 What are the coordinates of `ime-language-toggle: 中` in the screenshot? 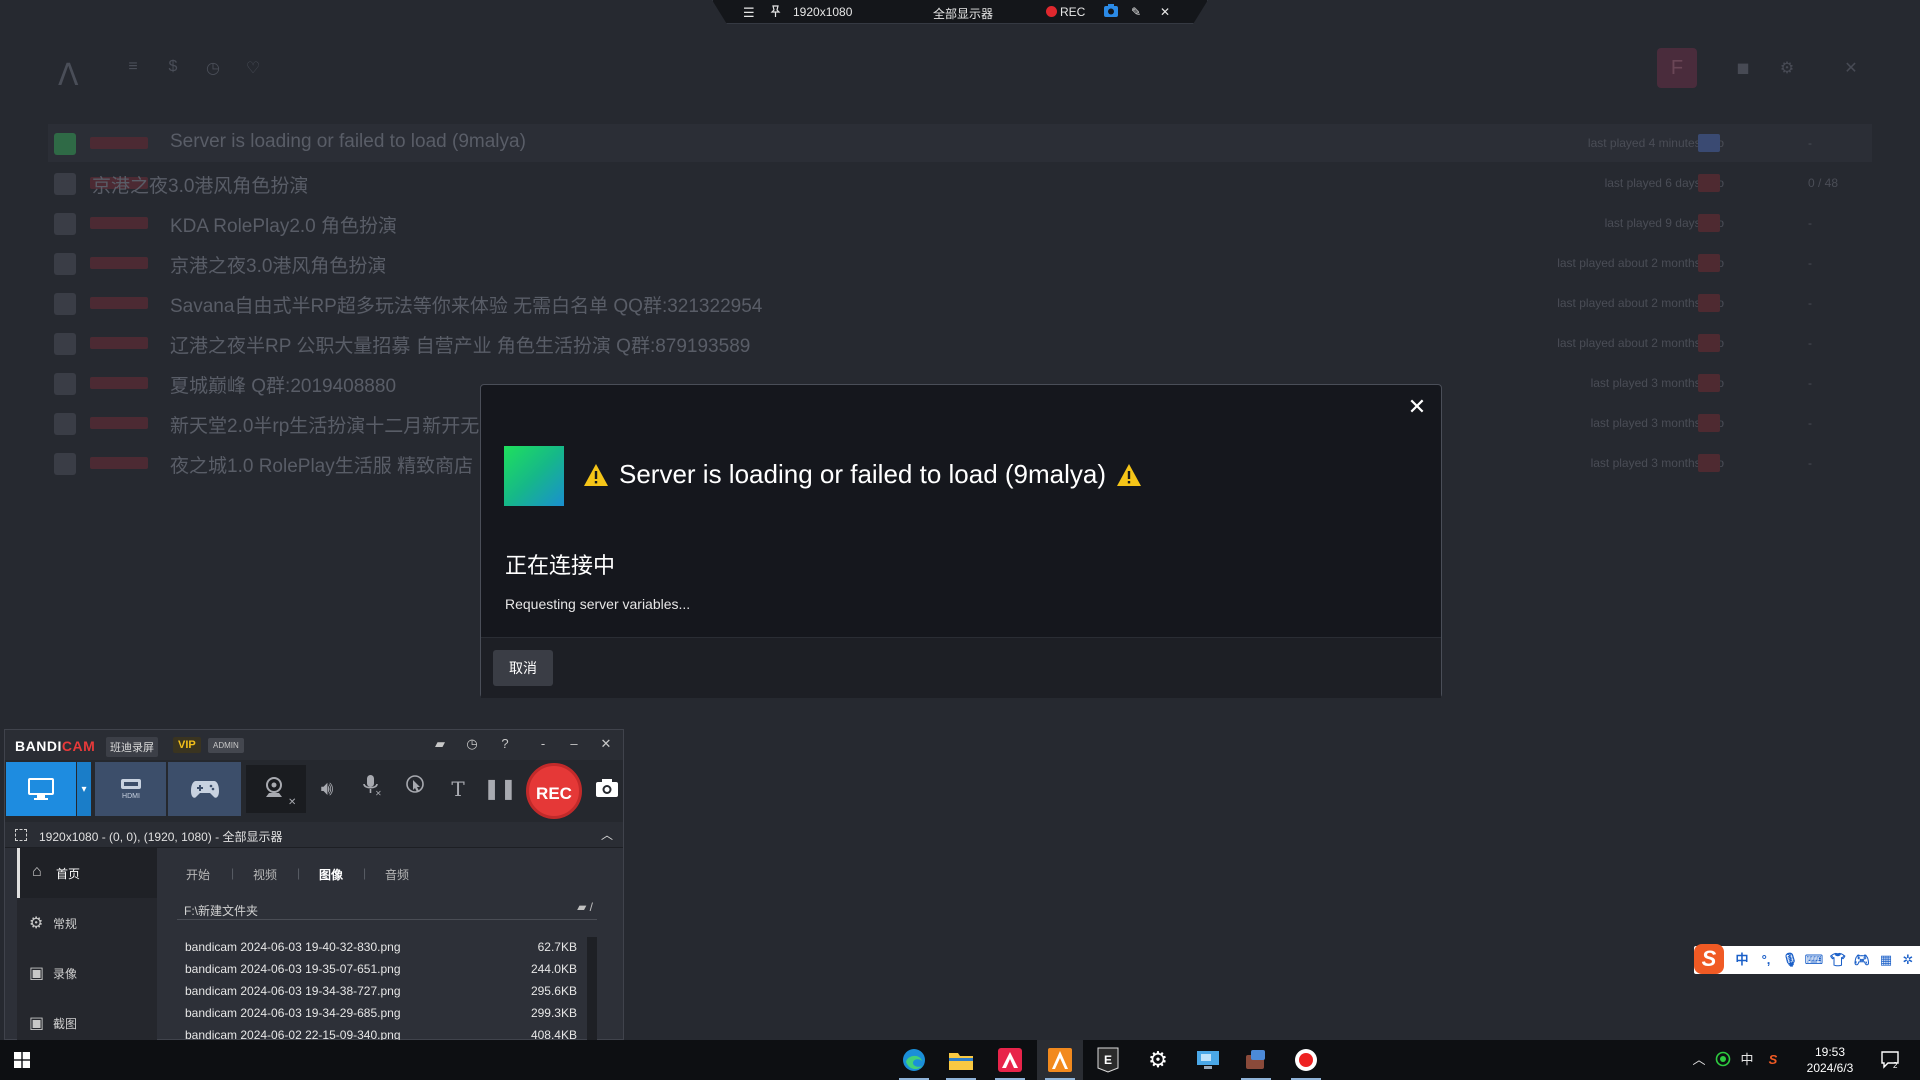 It's located at (1742, 960).